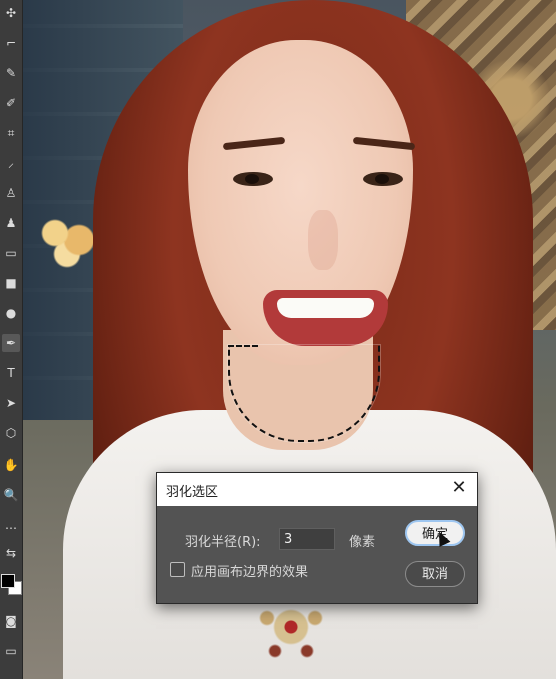  I want to click on path-select-icon: ➤, so click(11, 403).